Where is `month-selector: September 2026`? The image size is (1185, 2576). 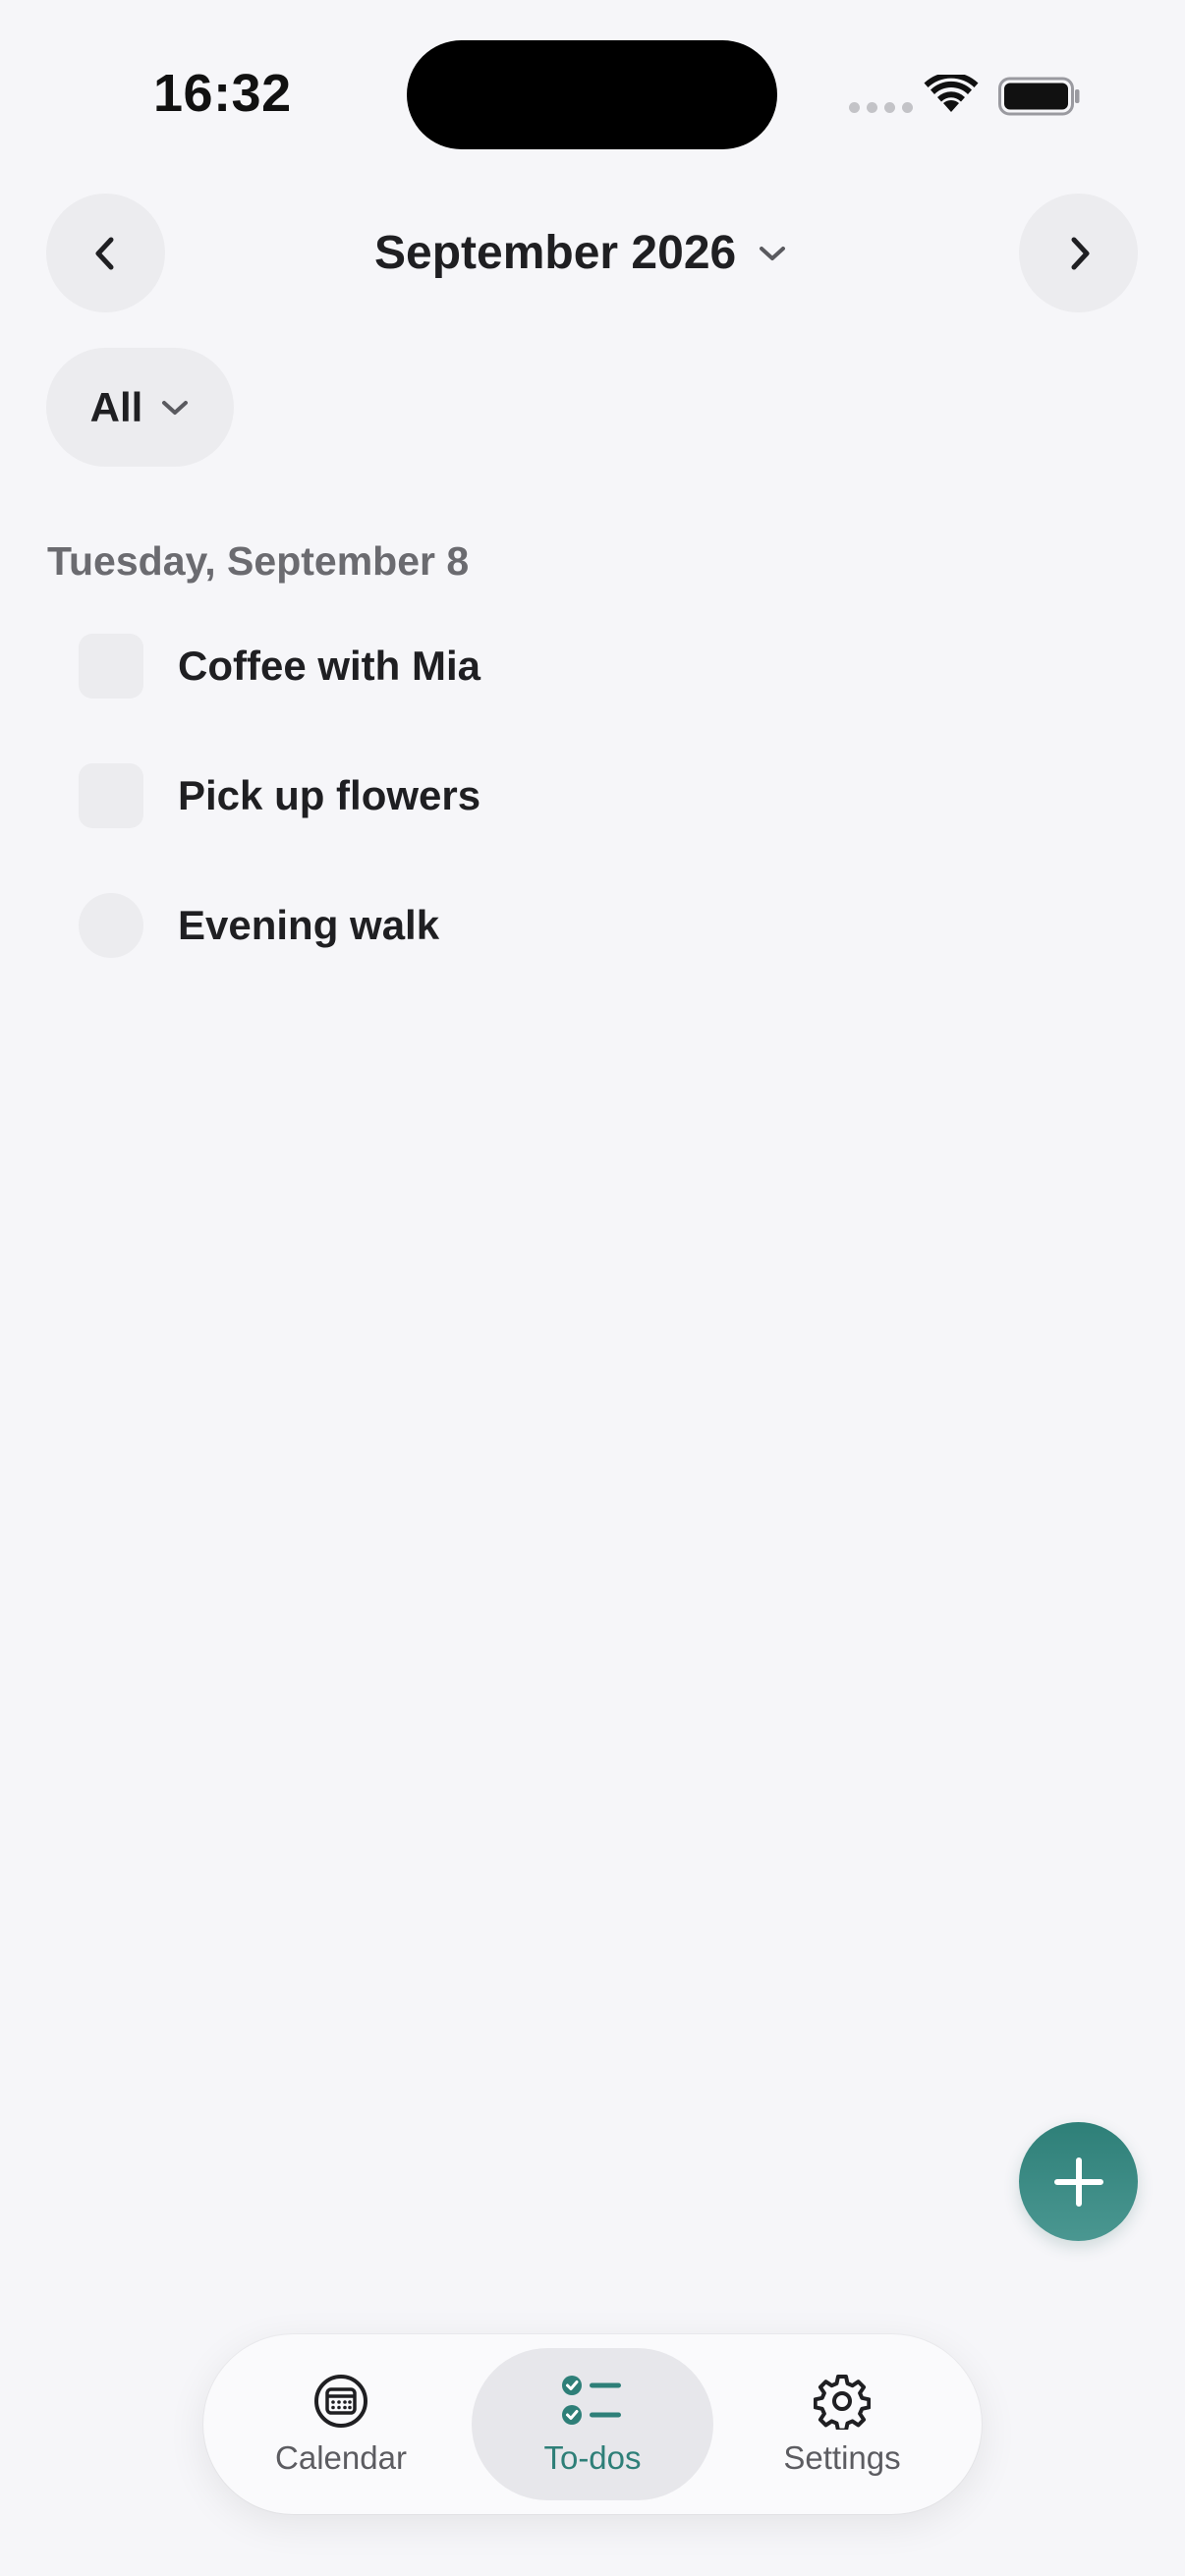 month-selector: September 2026 is located at coordinates (581, 253).